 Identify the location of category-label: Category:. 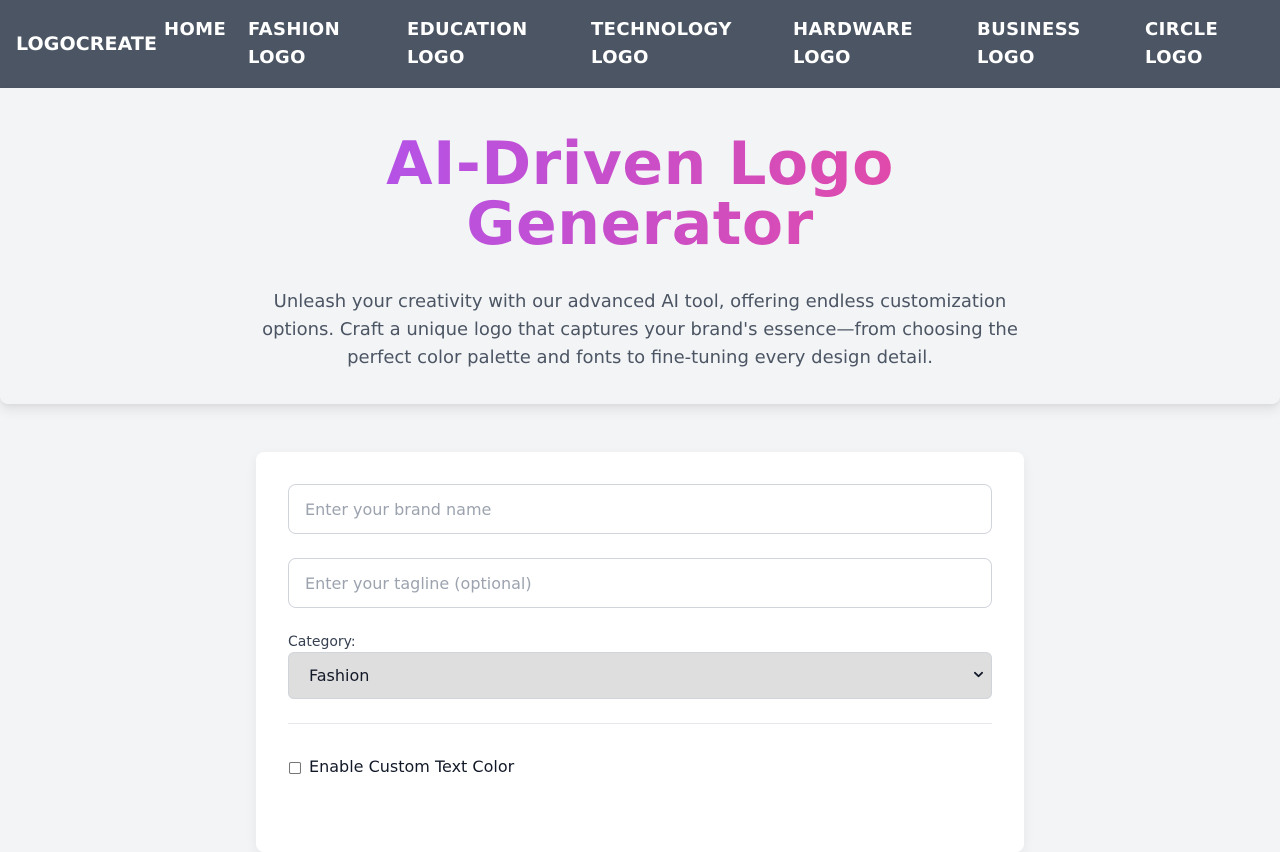
(322, 642).